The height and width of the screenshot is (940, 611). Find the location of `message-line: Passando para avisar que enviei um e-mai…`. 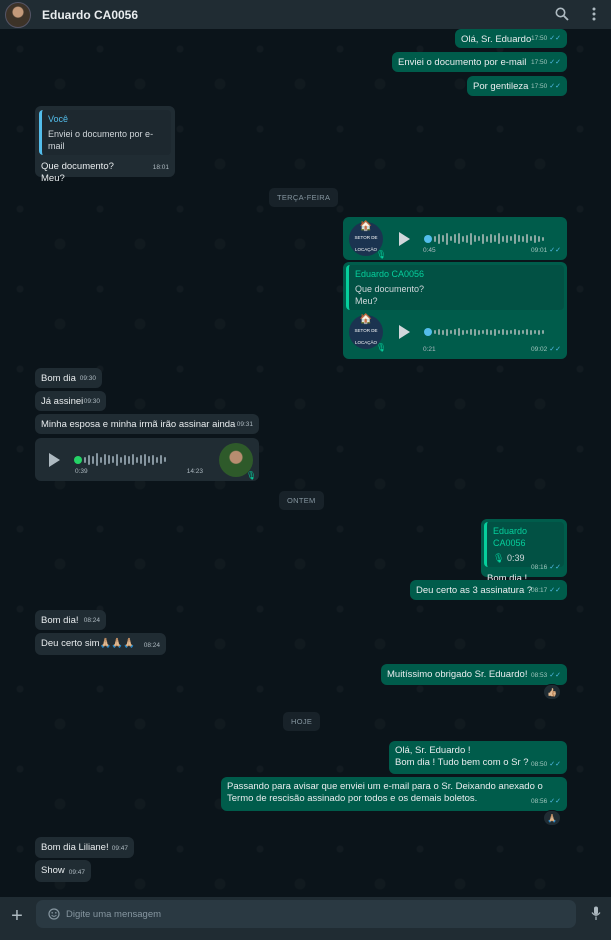

message-line: Passando para avisar que enviei um e-mai… is located at coordinates (385, 786).